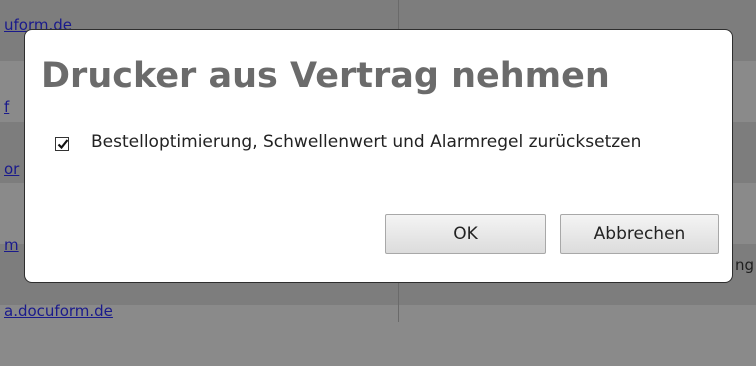  What do you see at coordinates (11, 245) in the screenshot?
I see `background-link: m` at bounding box center [11, 245].